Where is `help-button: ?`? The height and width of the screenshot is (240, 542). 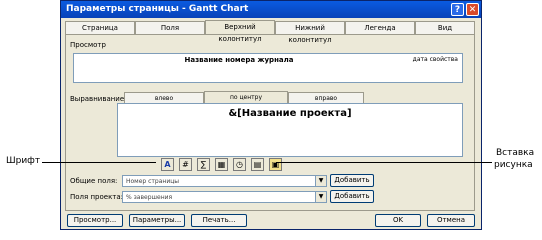
help-button: ? is located at coordinates (457, 9).